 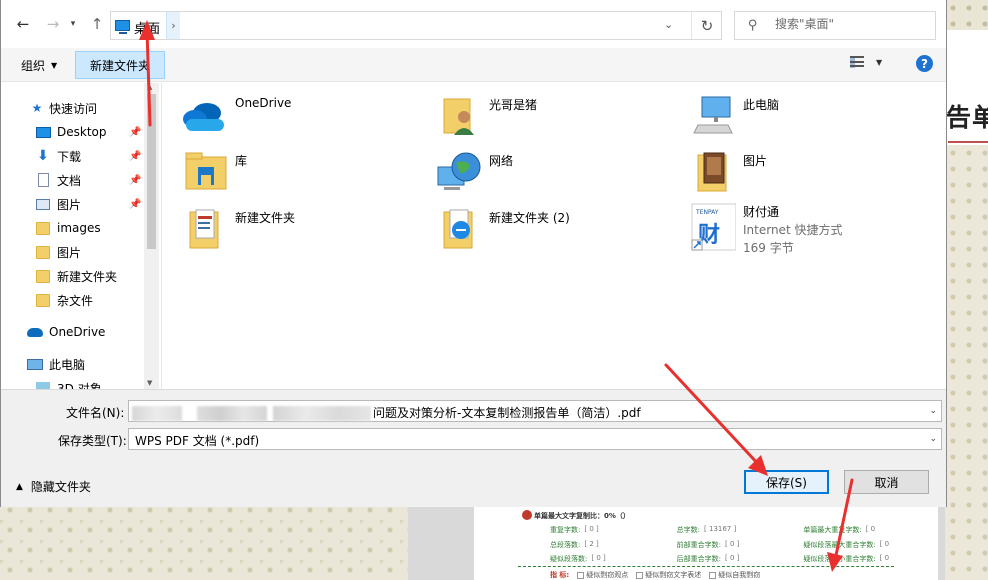 I want to click on caret-up-icon: ▲, so click(x=19, y=486).